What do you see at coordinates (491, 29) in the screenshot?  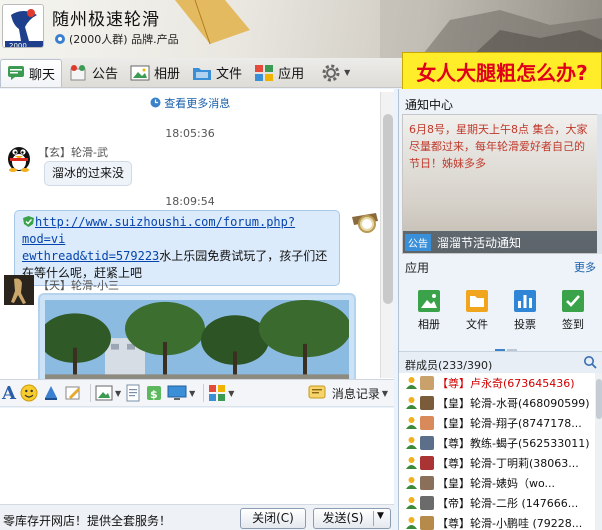 I see `rock-decoration` at bounding box center [491, 29].